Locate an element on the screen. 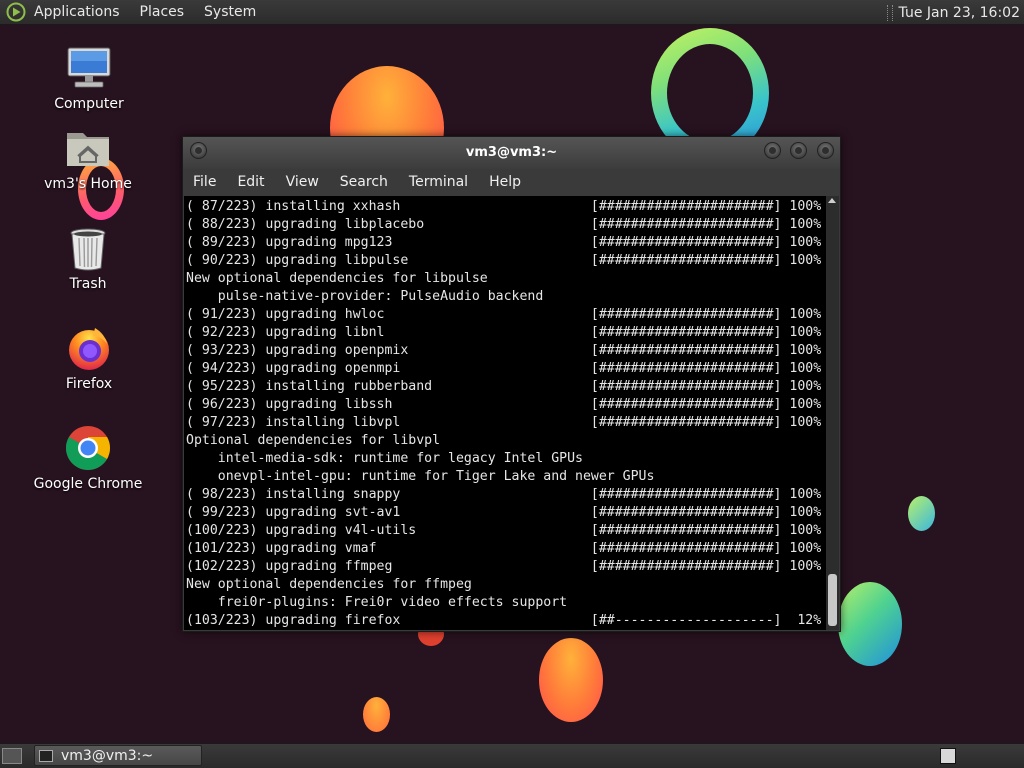 This screenshot has width=1024, height=768. home-folder-icon is located at coordinates (88, 148).